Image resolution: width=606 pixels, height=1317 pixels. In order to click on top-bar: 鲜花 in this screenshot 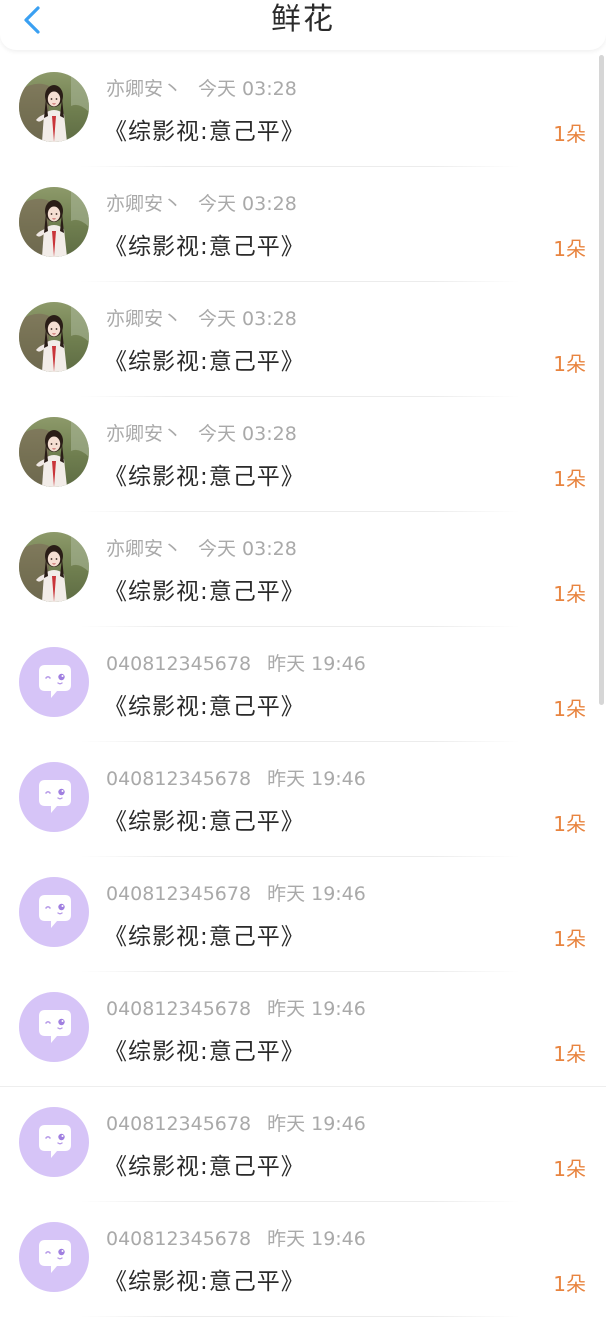, I will do `click(303, 25)`.